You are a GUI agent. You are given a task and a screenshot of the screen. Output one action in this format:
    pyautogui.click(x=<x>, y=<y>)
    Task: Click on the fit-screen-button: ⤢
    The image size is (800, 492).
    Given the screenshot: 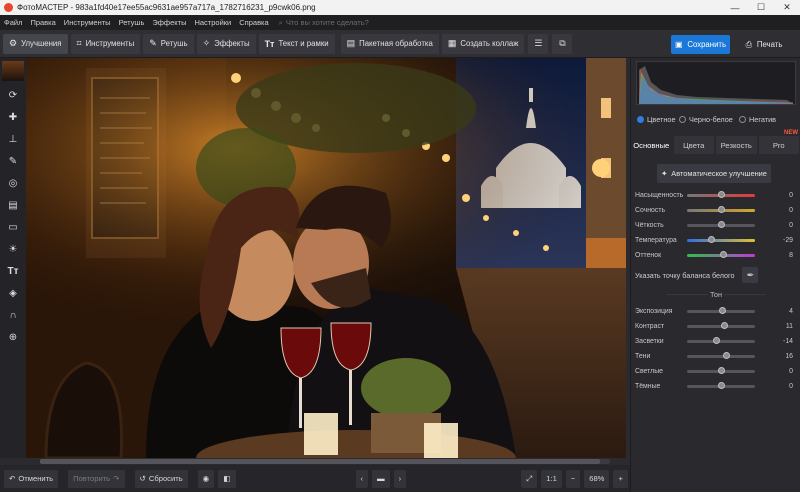 What is the action you would take?
    pyautogui.click(x=529, y=478)
    